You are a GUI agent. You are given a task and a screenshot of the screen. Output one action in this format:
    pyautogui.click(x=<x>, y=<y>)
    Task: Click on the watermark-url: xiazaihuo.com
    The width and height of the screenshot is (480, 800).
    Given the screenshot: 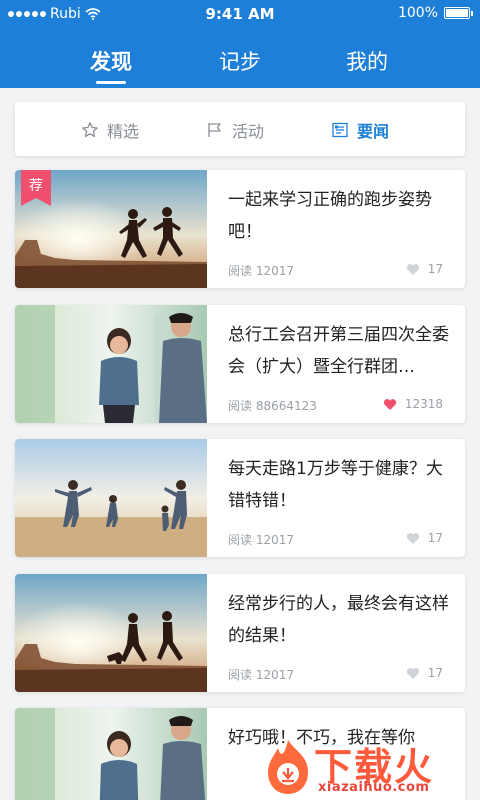 What is the action you would take?
    pyautogui.click(x=374, y=787)
    